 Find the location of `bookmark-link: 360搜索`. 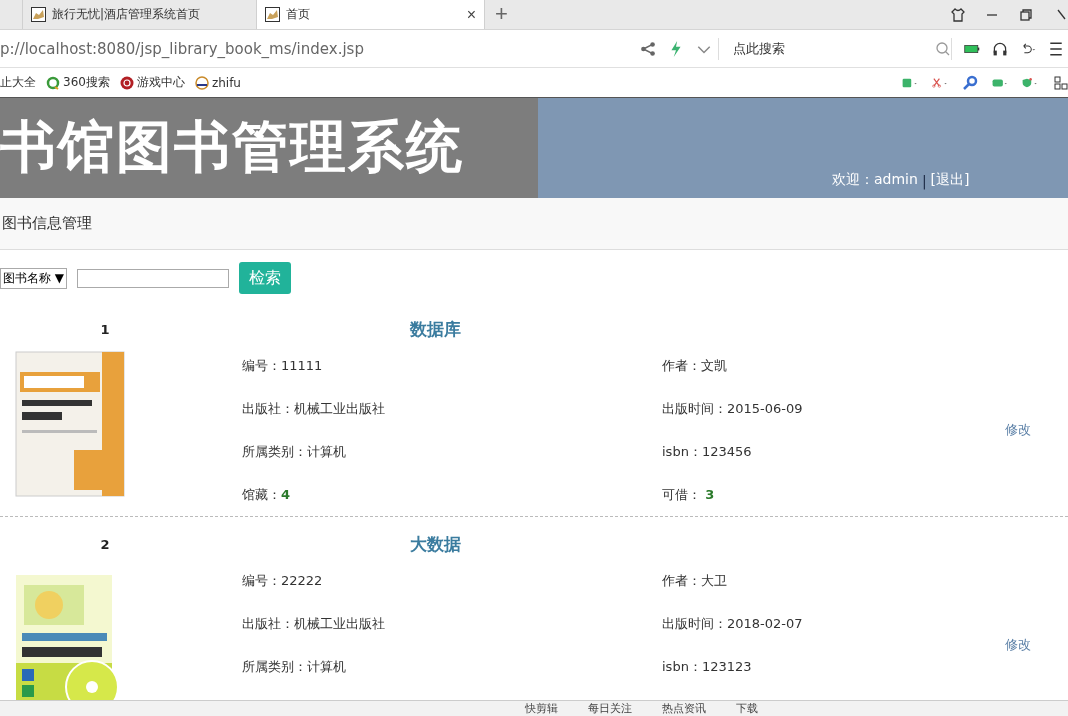

bookmark-link: 360搜索 is located at coordinates (86, 82).